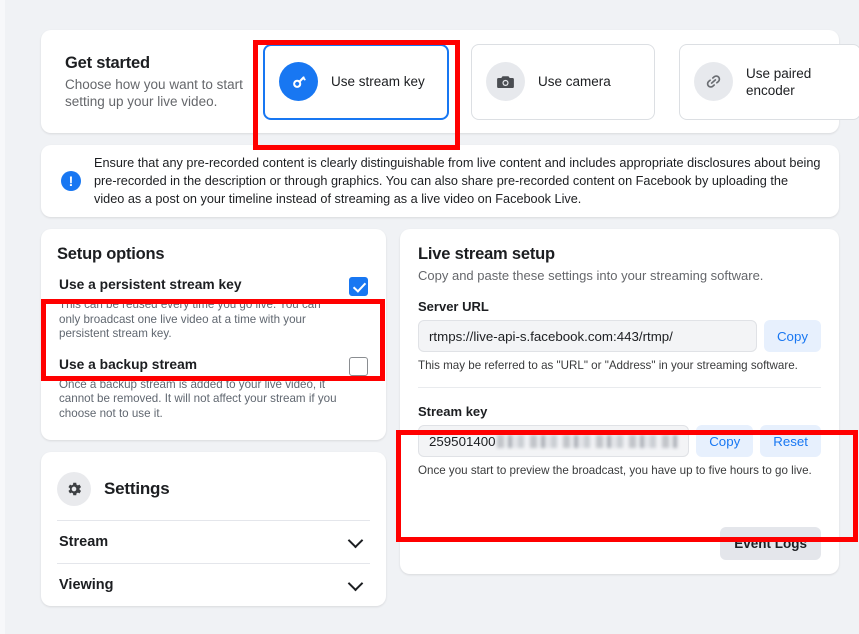 Image resolution: width=859 pixels, height=634 pixels. I want to click on live-stream-setup-title: Live stream setup, so click(486, 254).